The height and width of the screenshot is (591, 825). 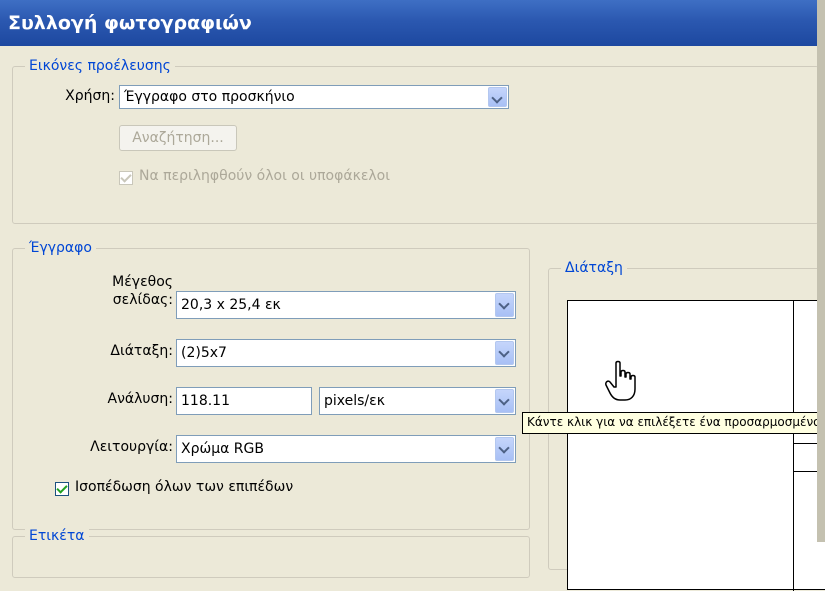 What do you see at coordinates (346, 449) in the screenshot?
I see `mode-select: Χρώμα RGB` at bounding box center [346, 449].